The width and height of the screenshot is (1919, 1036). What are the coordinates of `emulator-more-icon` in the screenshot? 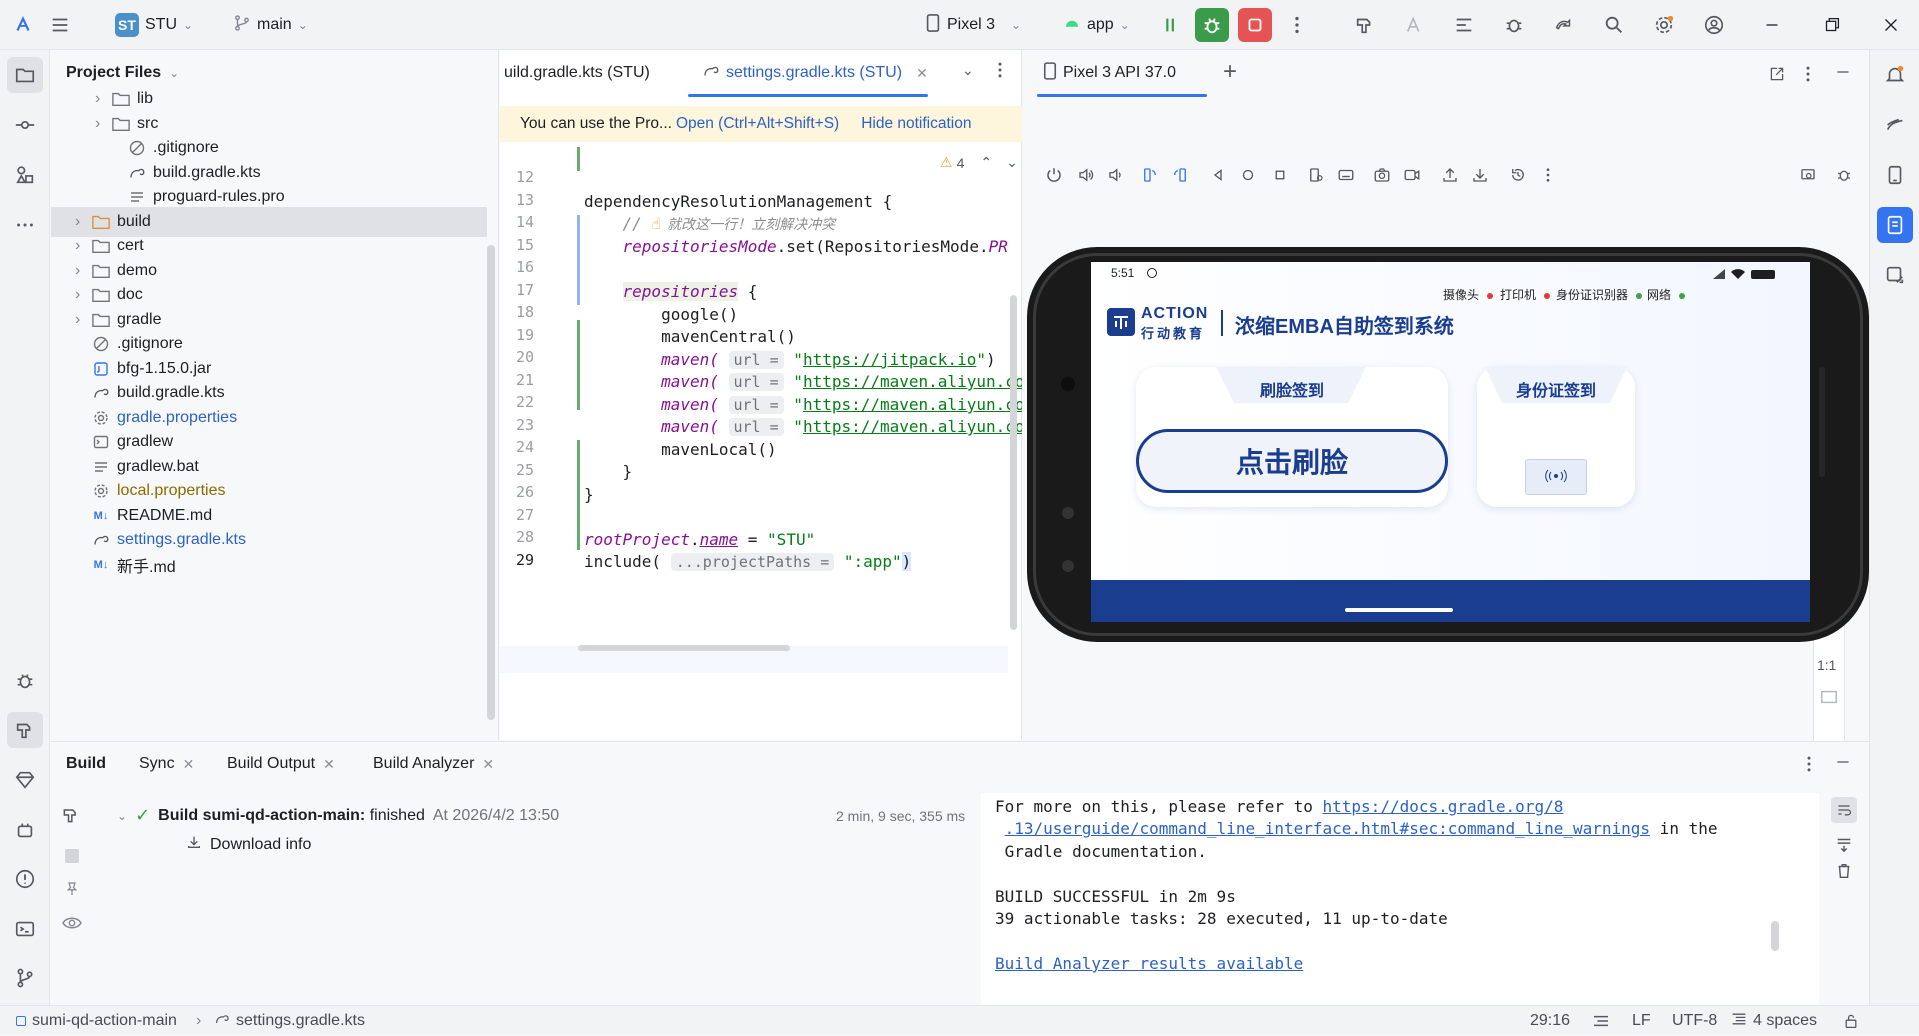 It's located at (1808, 76).